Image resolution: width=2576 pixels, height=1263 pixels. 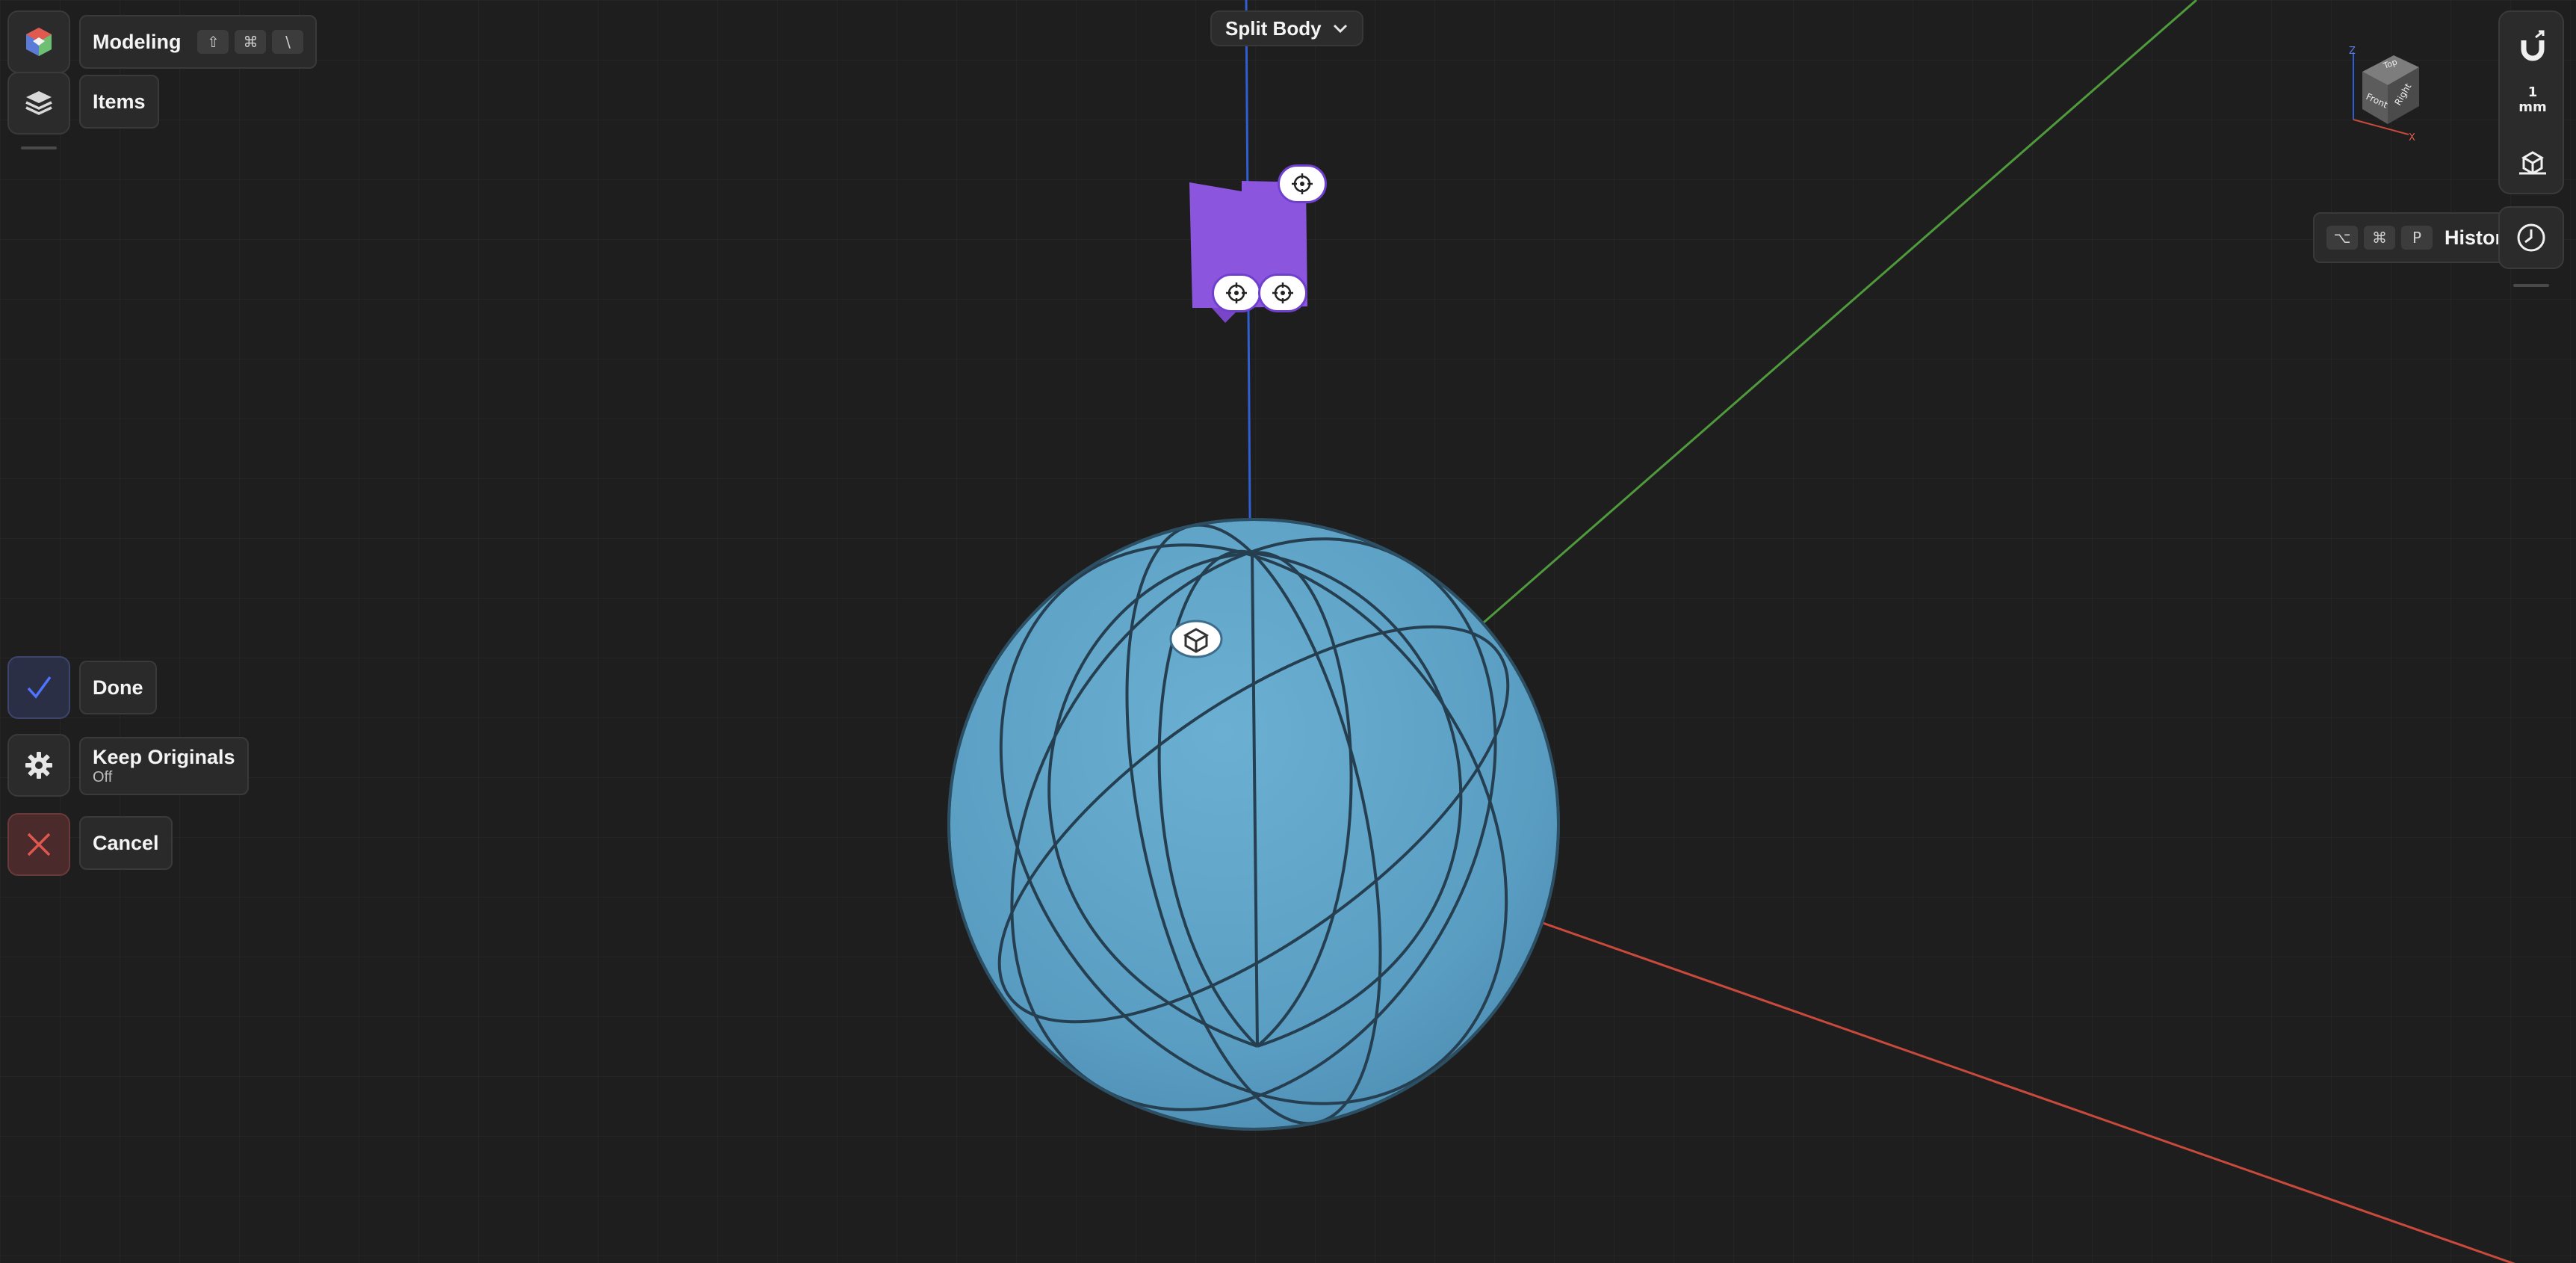 I want to click on done-text: Done, so click(x=118, y=687).